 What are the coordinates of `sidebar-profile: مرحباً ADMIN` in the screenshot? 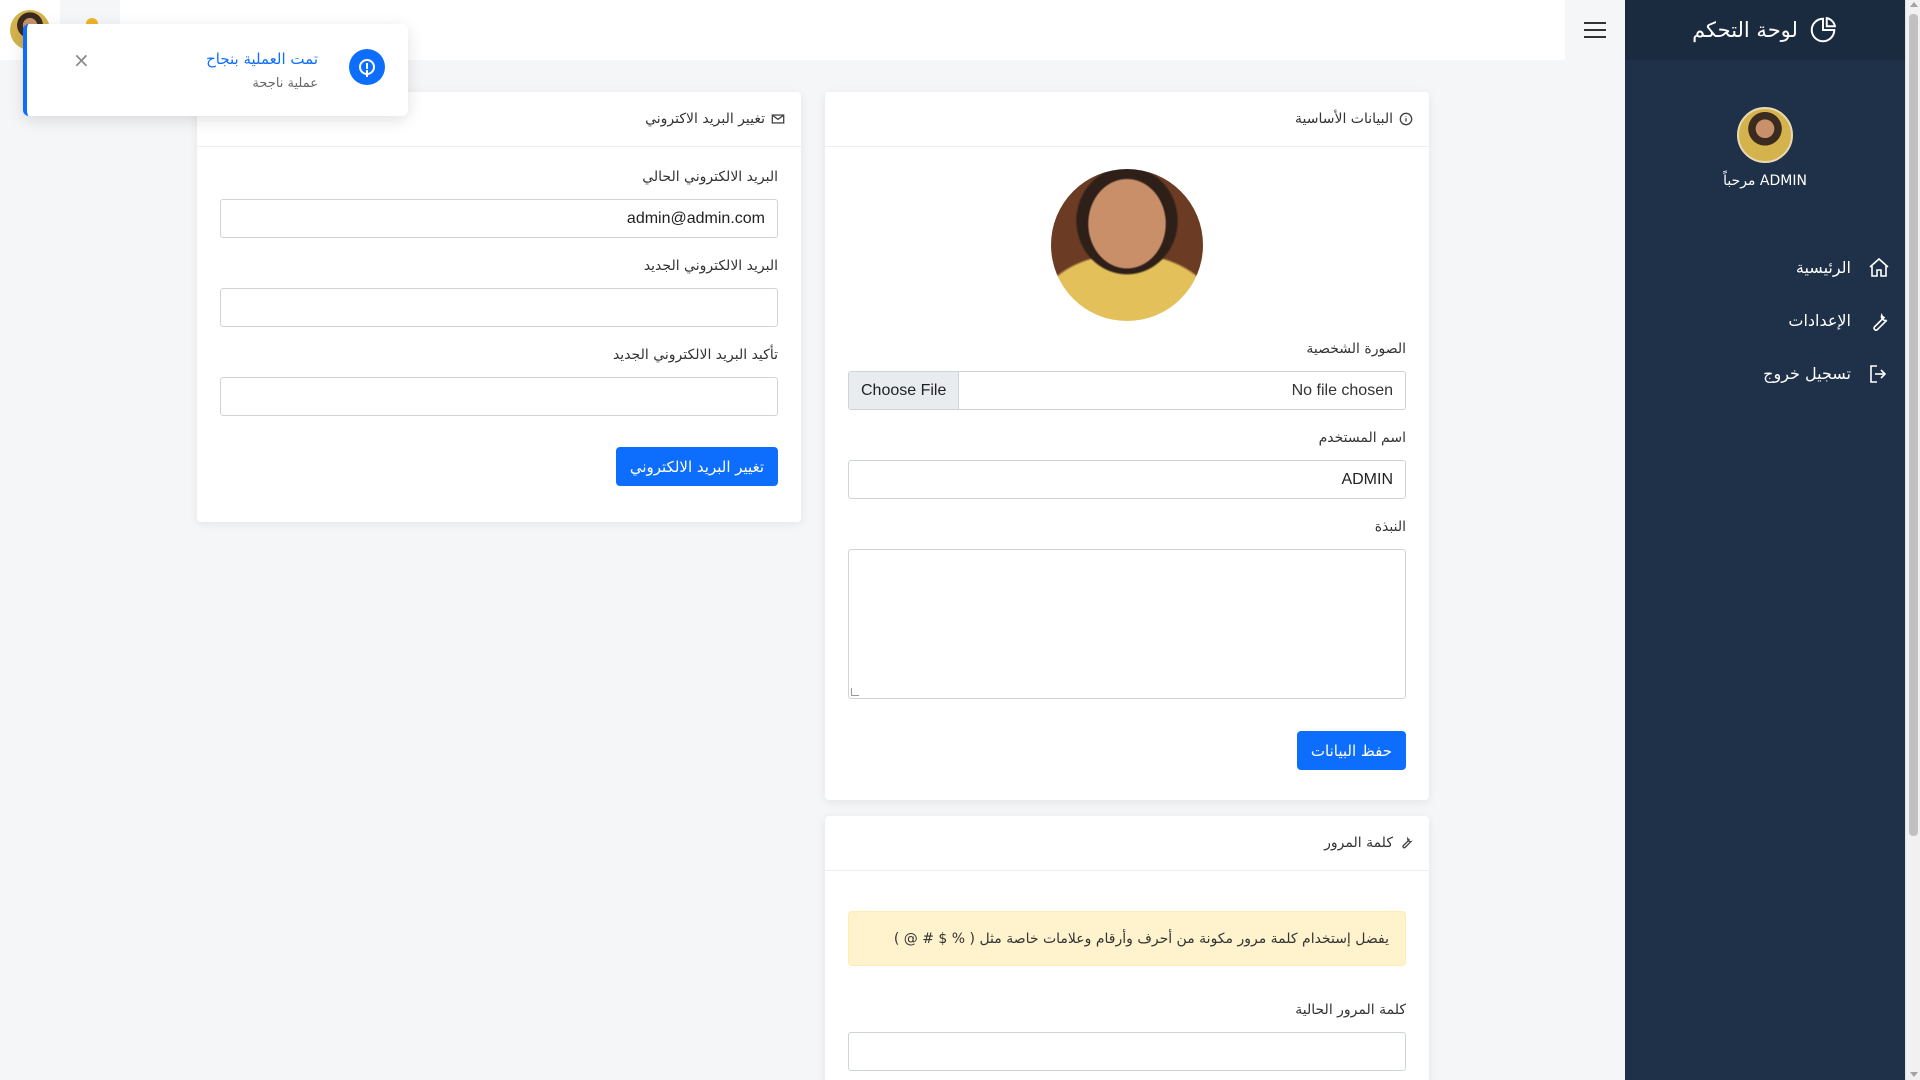 It's located at (1765, 148).